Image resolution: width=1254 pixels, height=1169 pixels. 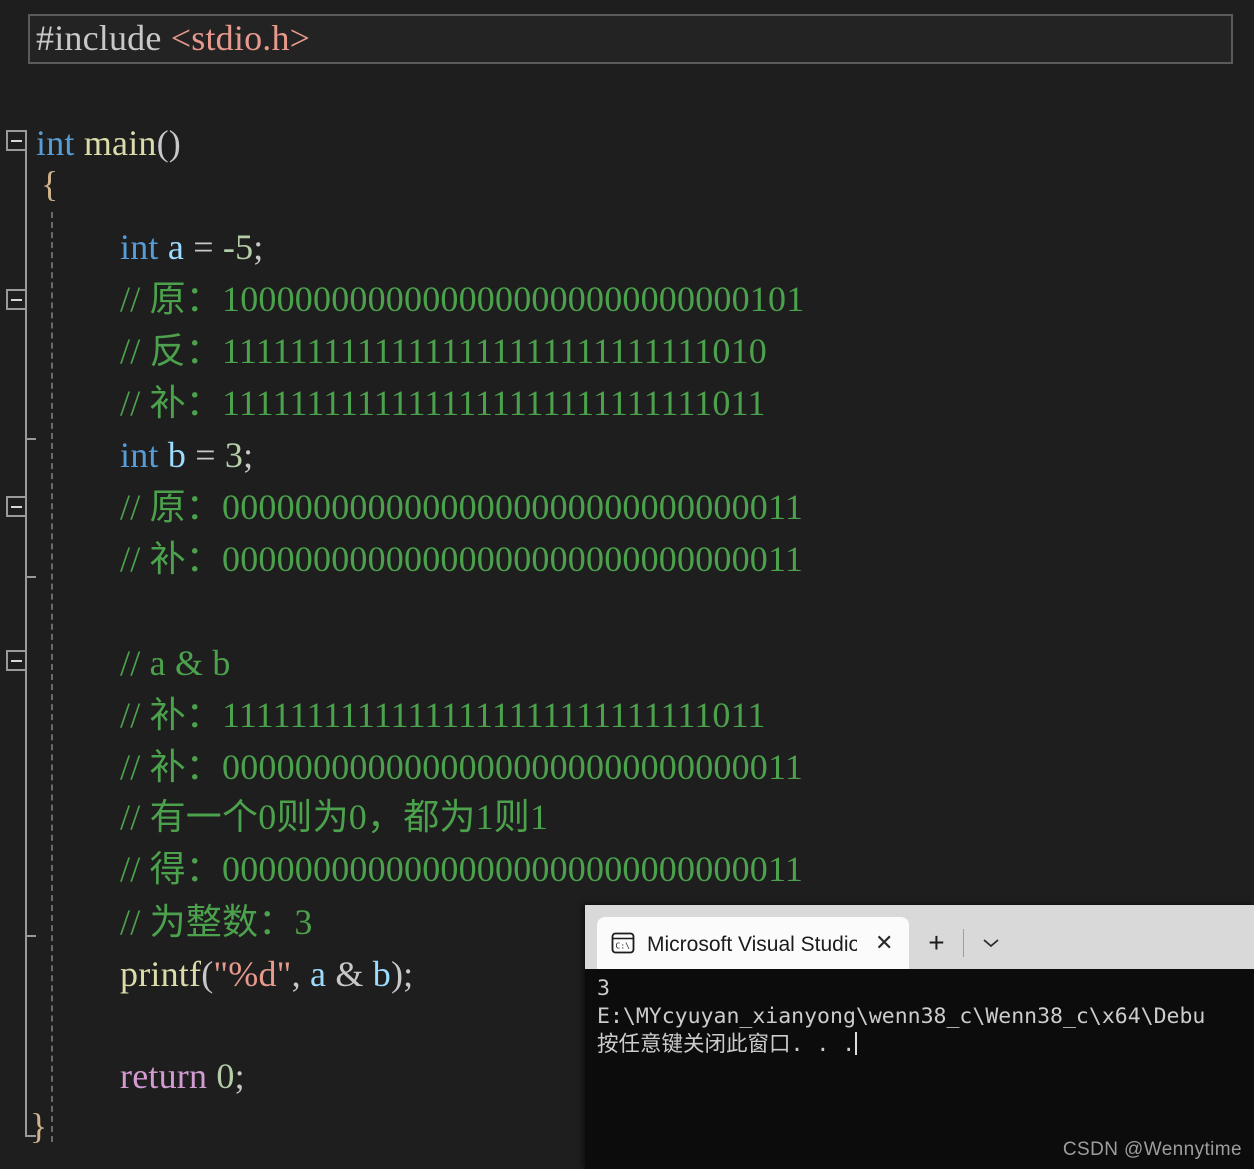 I want to click on code-line-close-brace: }, so click(x=38, y=1126).